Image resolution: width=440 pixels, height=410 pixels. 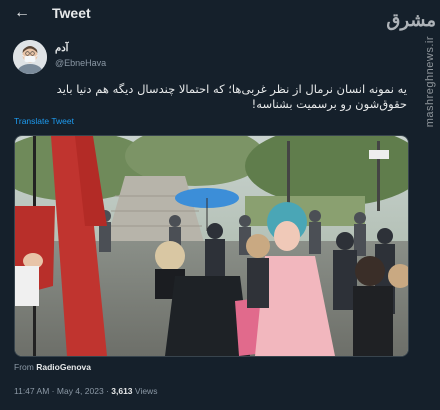 I want to click on avatar-image, so click(x=30, y=57).